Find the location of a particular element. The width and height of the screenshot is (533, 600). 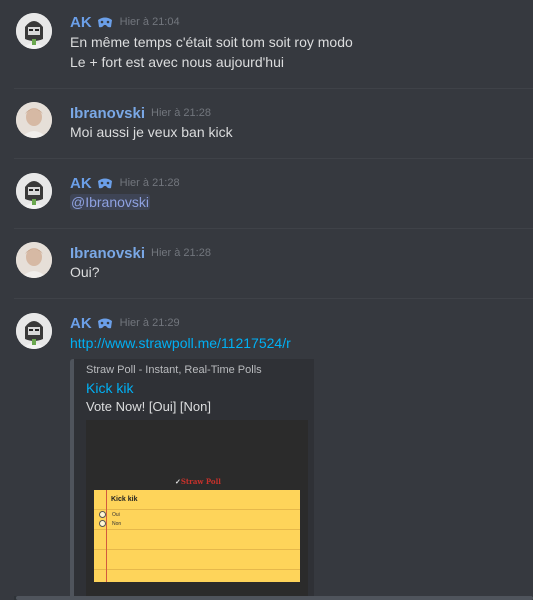

strawpoll-link: http://www.strawpoll.me/11217524/r is located at coordinates (180, 343).